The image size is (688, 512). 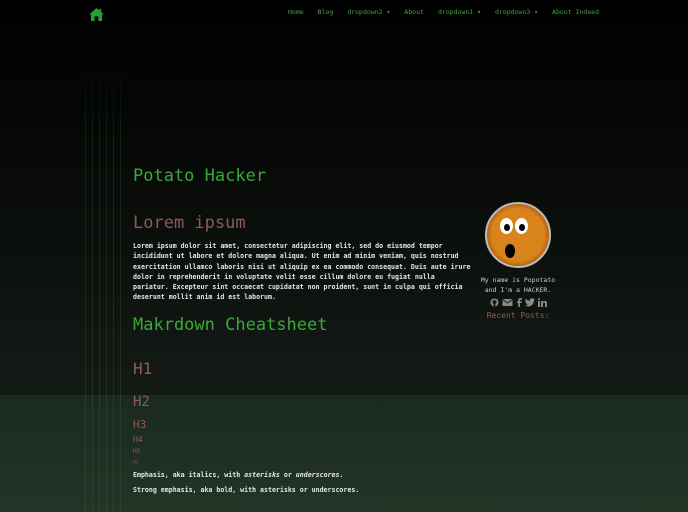 I want to click on nav-dropdown3: dropdown3 ▾, so click(x=516, y=12).